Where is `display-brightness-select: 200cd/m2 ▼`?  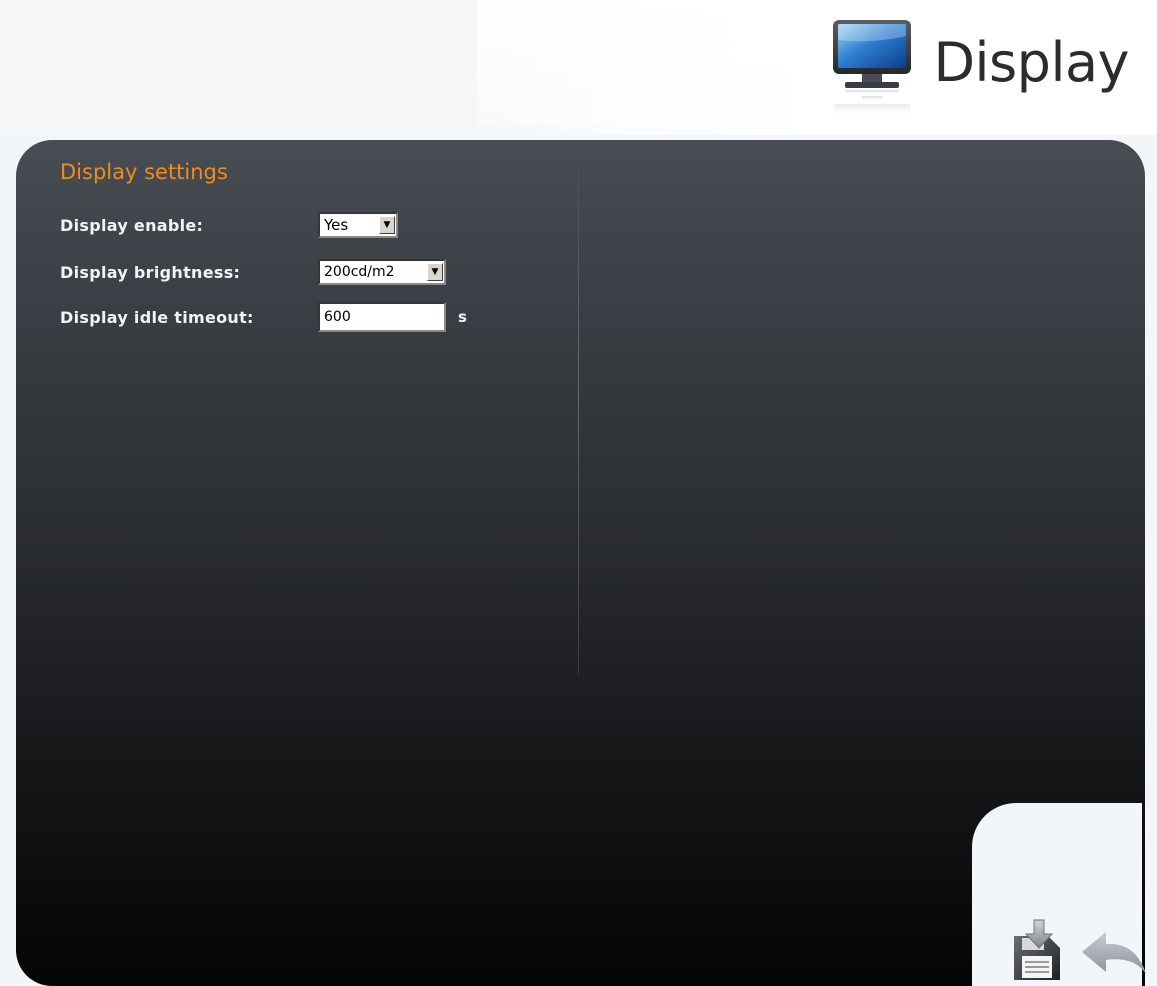
display-brightness-select: 200cd/m2 ▼ is located at coordinates (382, 272).